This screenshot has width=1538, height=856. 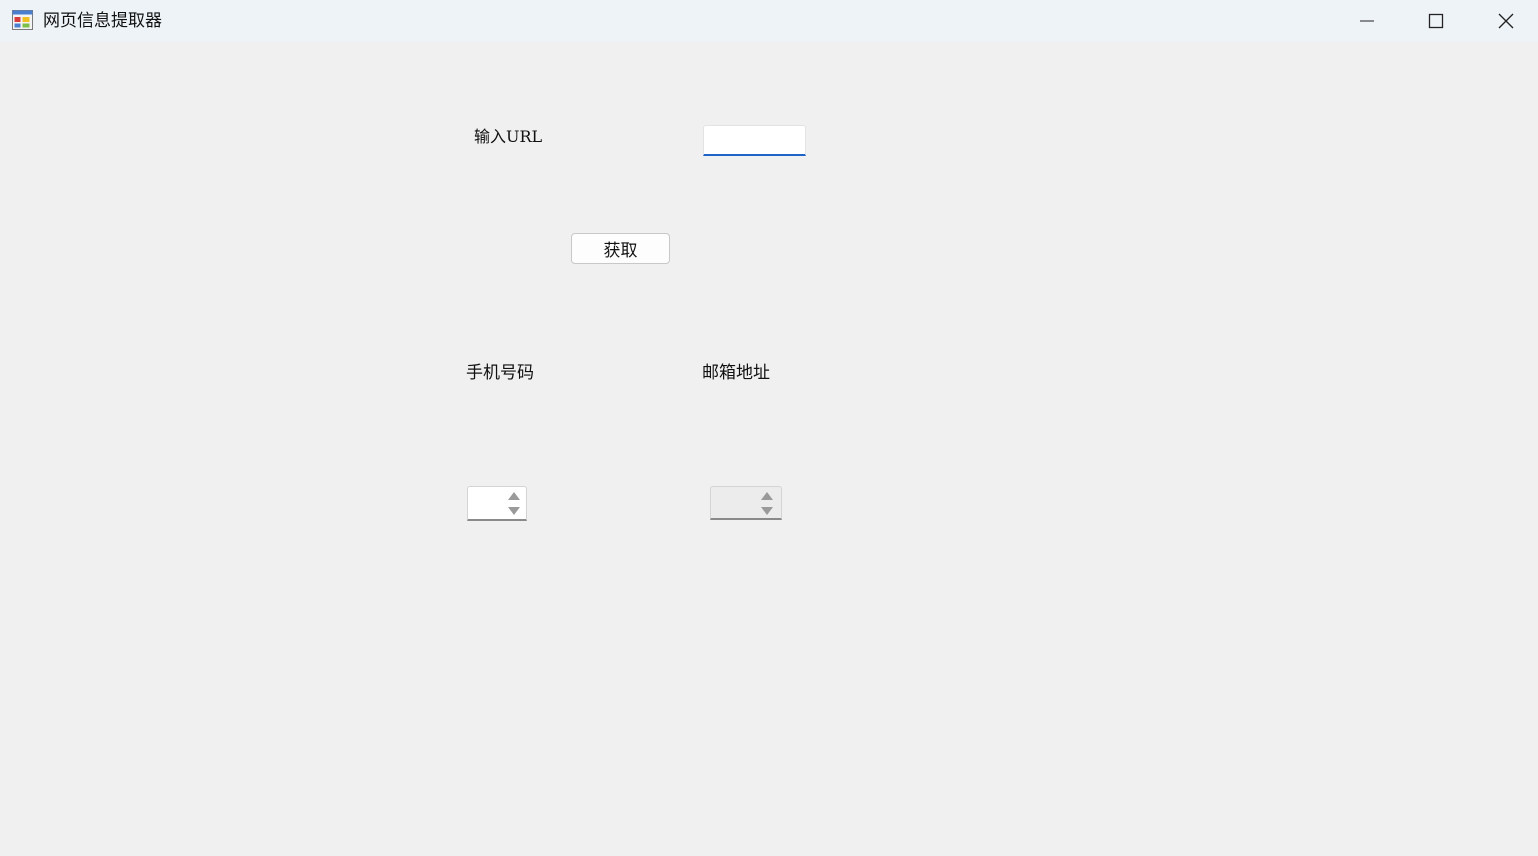 I want to click on minimize-button, so click(x=1367, y=21).